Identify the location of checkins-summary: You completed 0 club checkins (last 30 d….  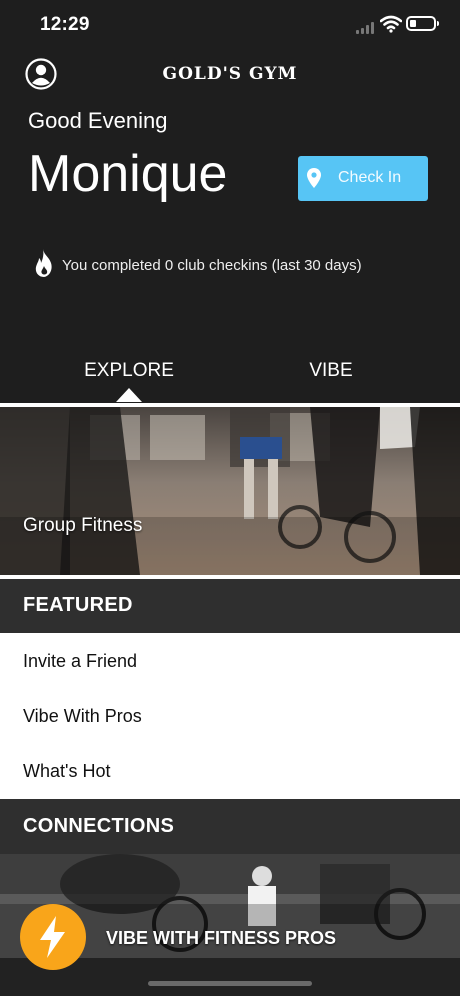
(212, 265).